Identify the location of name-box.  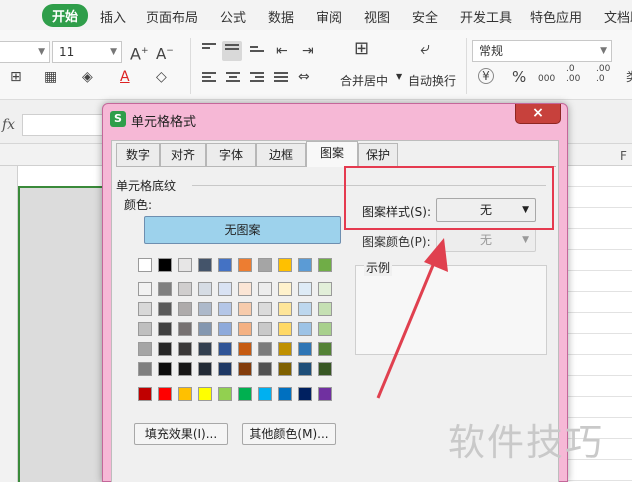
(67, 125).